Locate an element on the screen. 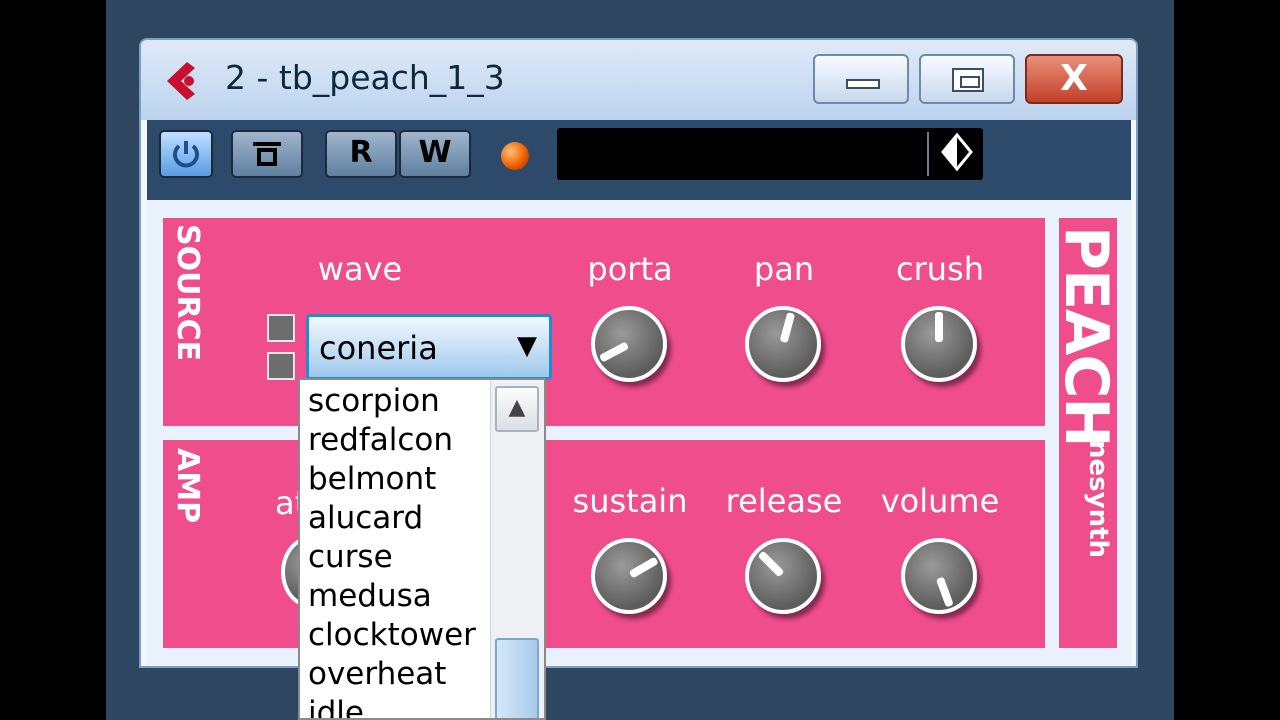  restore-icon is located at coordinates (968, 80).